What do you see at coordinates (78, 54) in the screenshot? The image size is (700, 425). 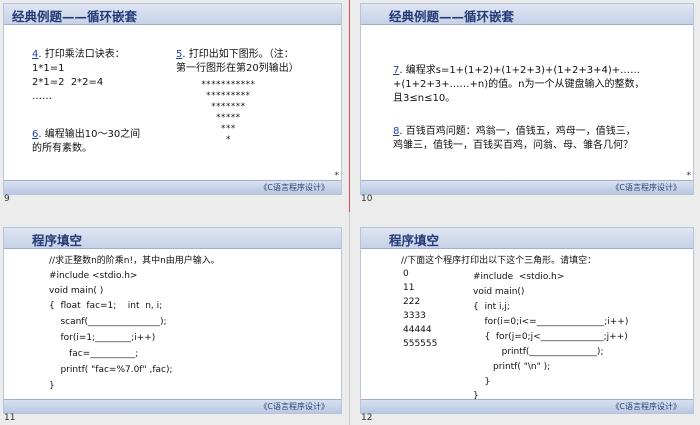 I see `question-4: 4. 打印乘法口诀表：` at bounding box center [78, 54].